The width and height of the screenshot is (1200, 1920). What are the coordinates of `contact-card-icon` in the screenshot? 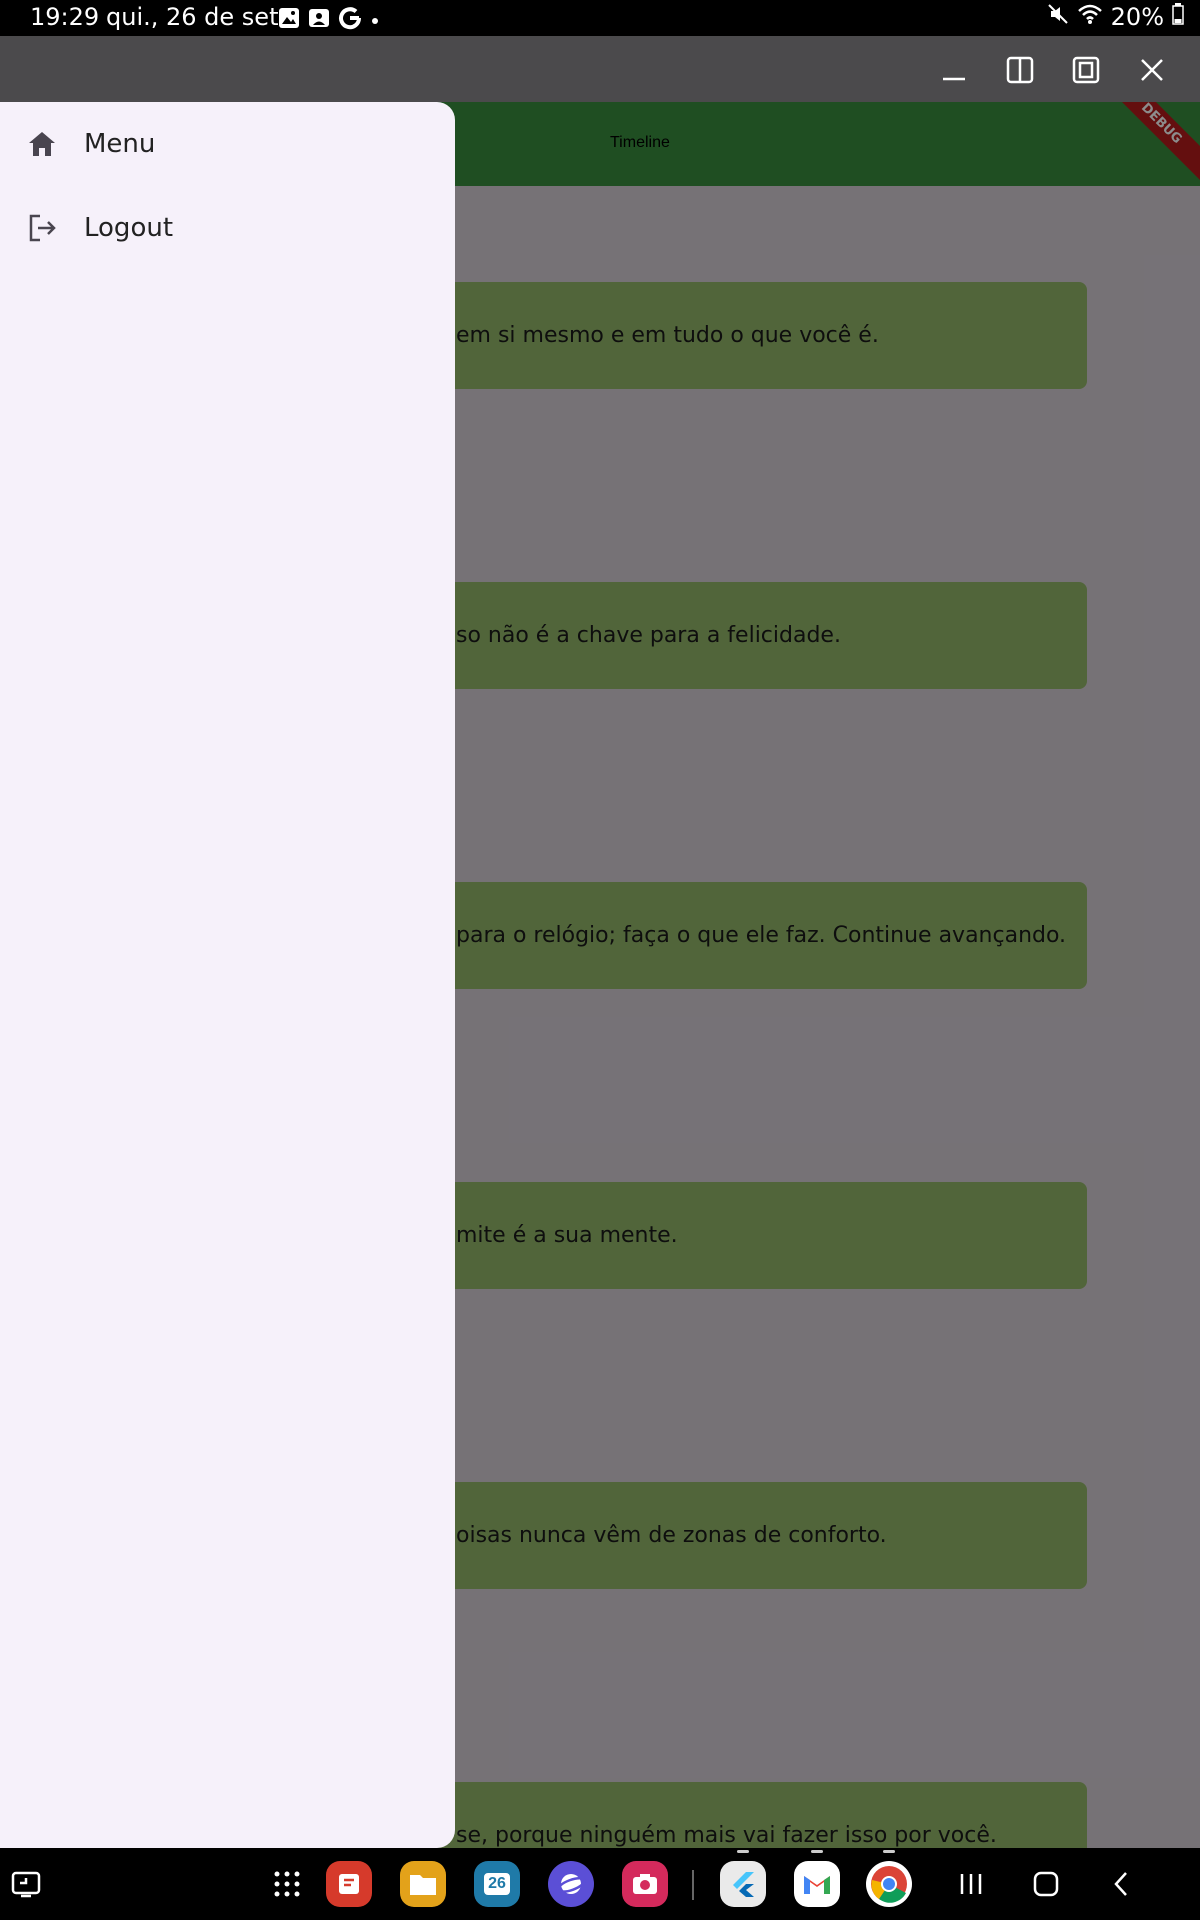 It's located at (319, 20).